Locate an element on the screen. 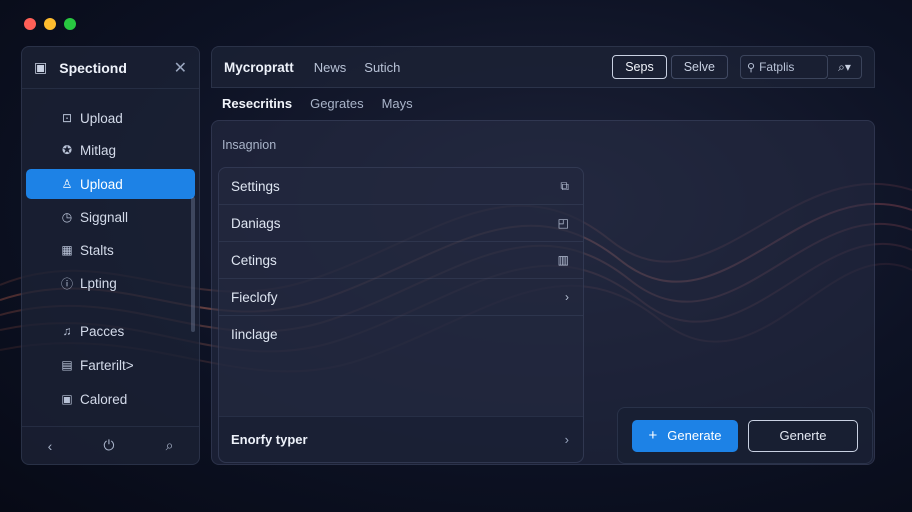 Image resolution: width=912 pixels, height=512 pixels. tab-resecritins: Resecritins is located at coordinates (257, 103).